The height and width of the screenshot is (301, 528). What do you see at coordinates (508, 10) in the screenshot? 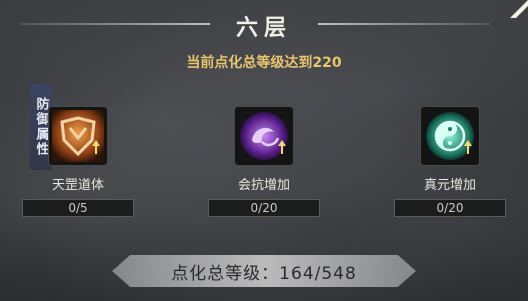
I see `corner-arrow-icon` at bounding box center [508, 10].